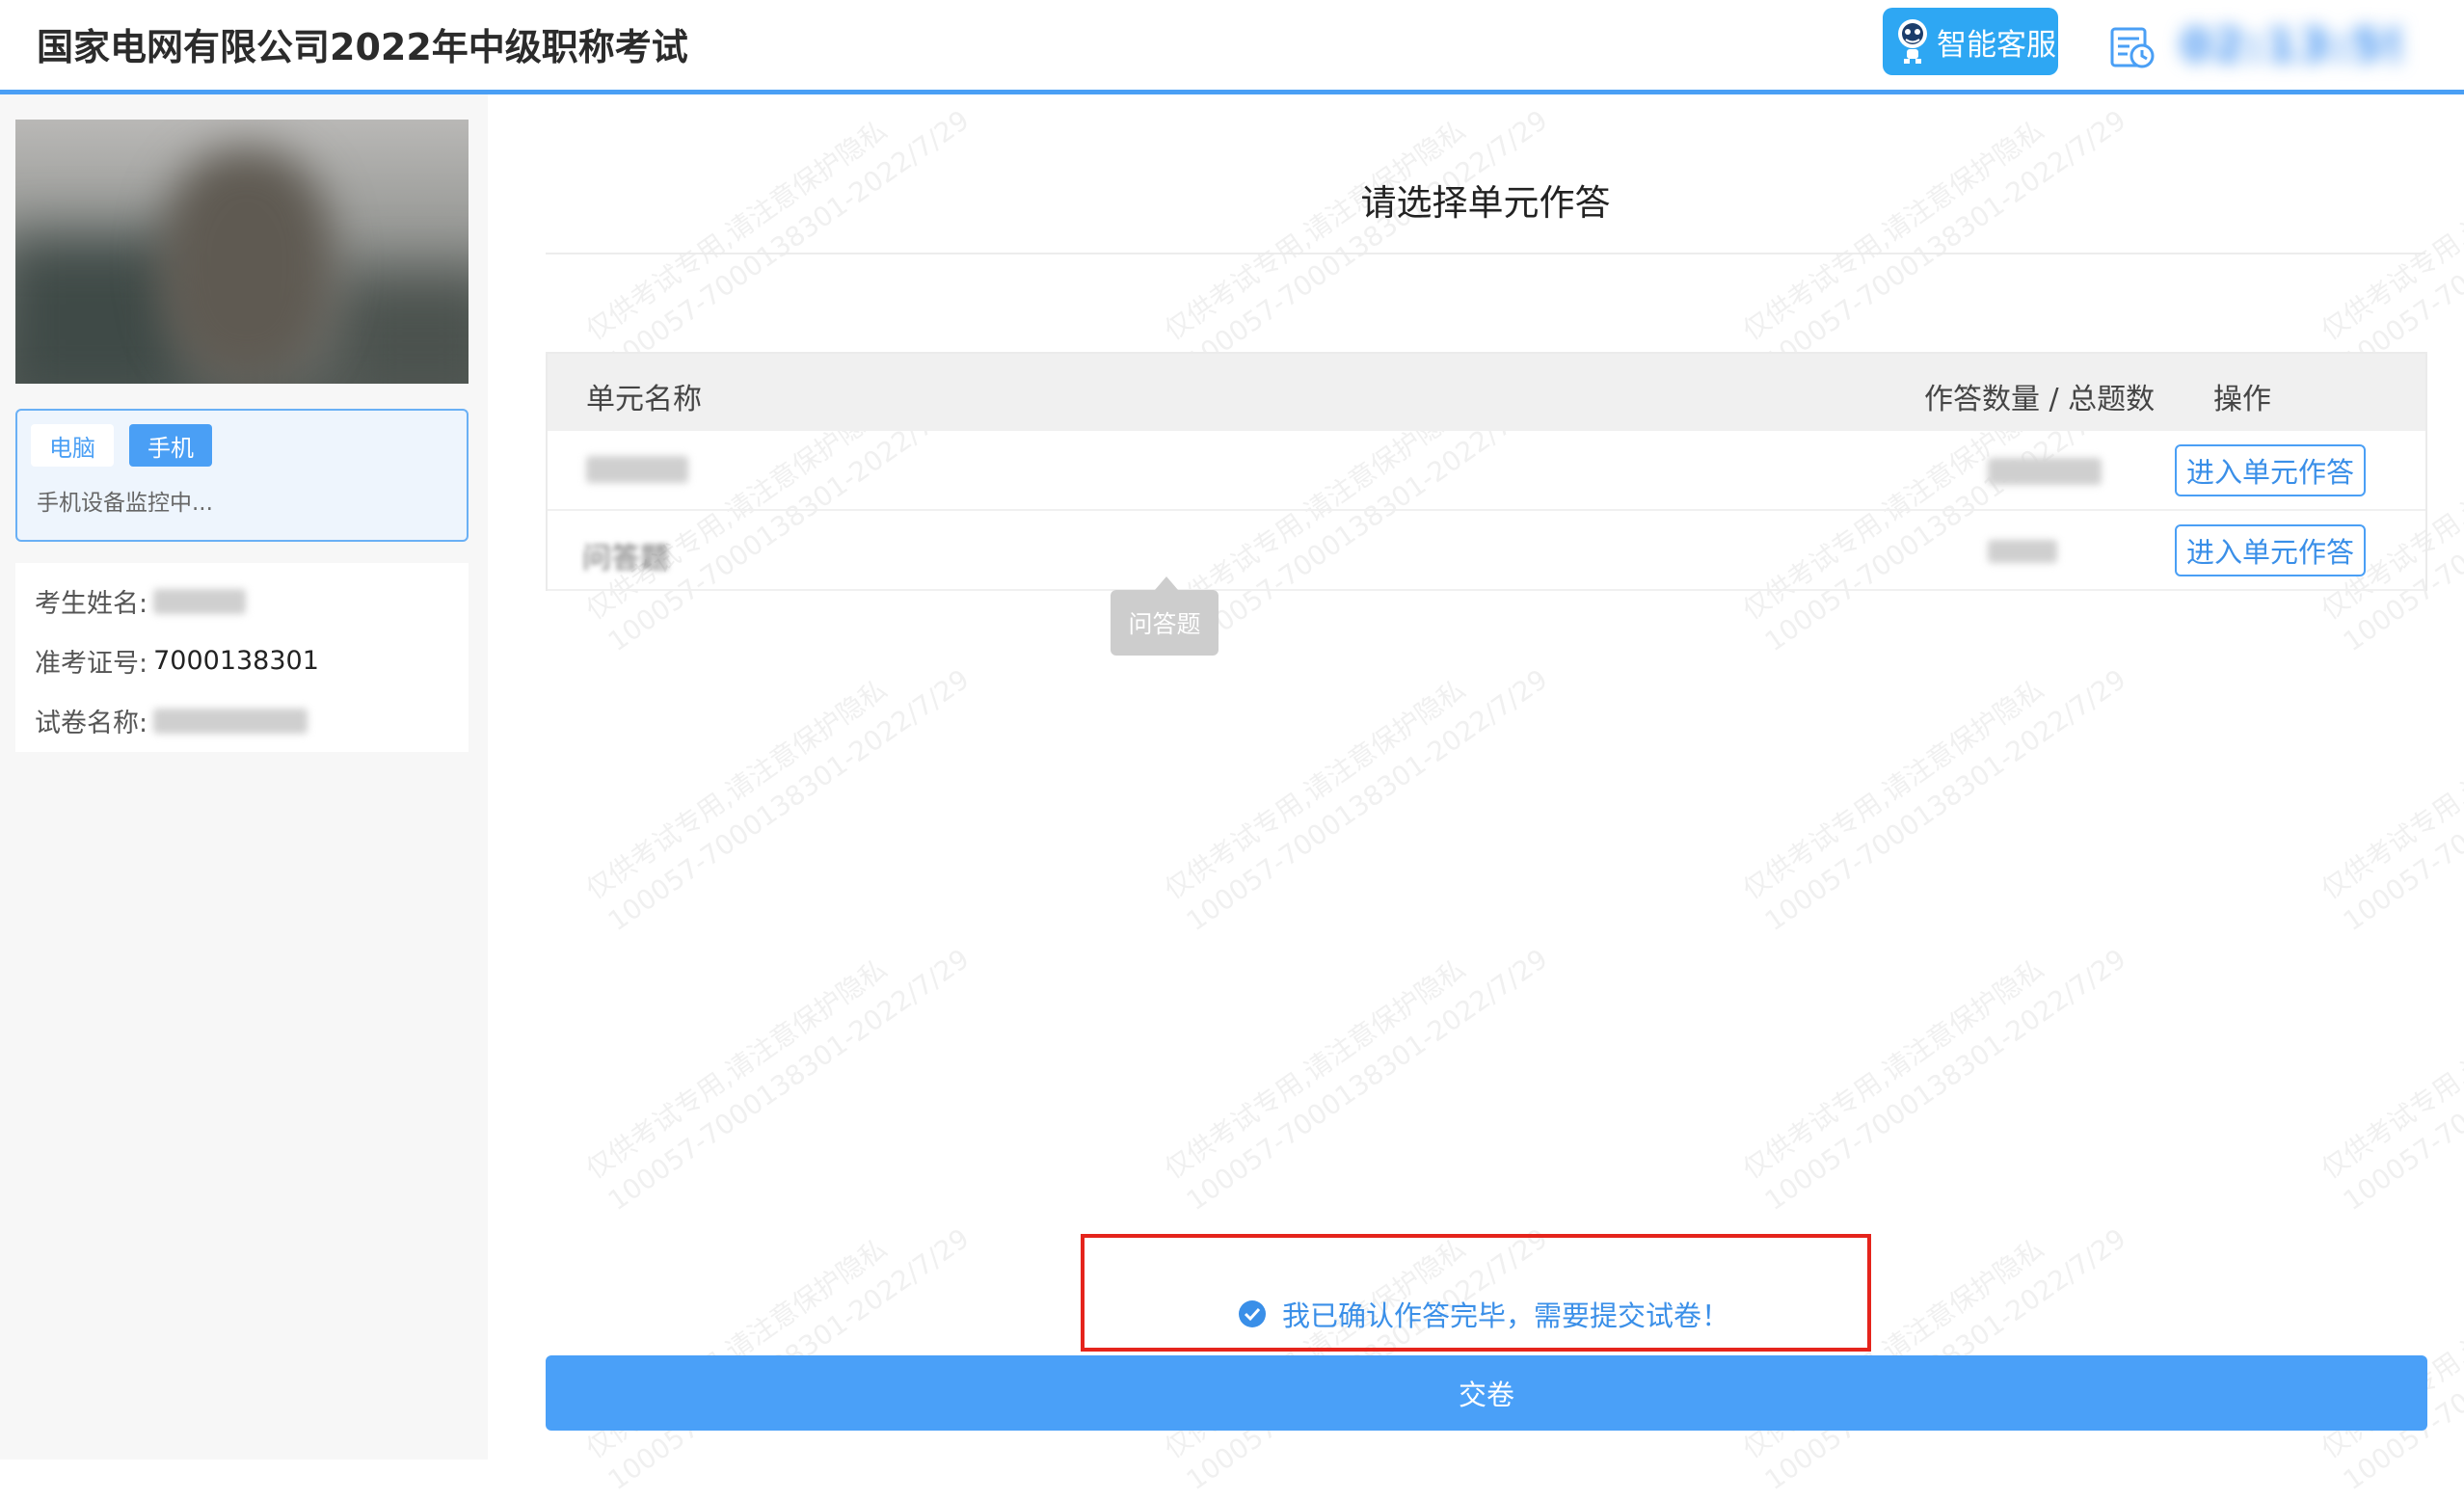  Describe the element at coordinates (1487, 551) in the screenshot. I see `table-row: 问答题 进入单元作答` at that location.